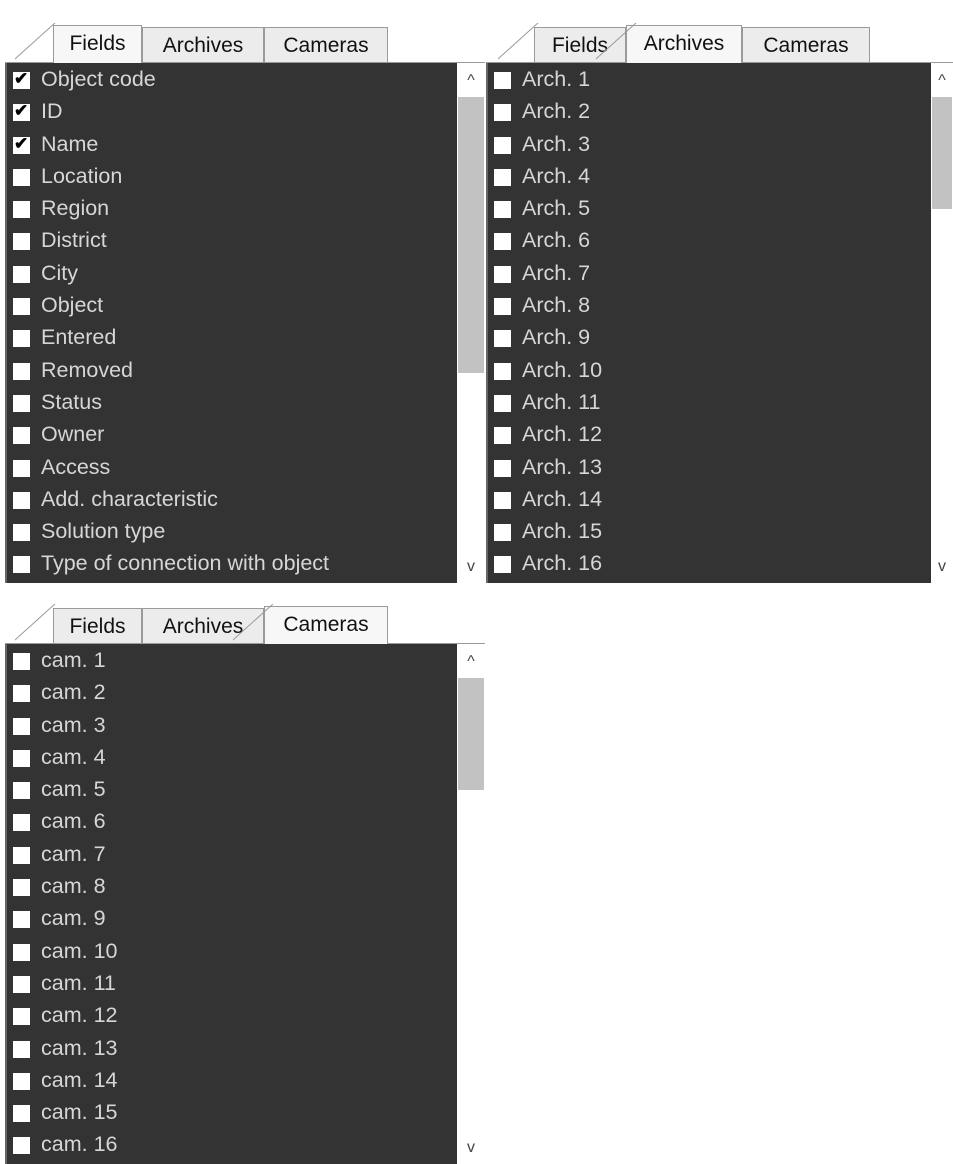 Image resolution: width=953 pixels, height=1164 pixels. What do you see at coordinates (707, 434) in the screenshot?
I see `list-item: Arch. 12` at bounding box center [707, 434].